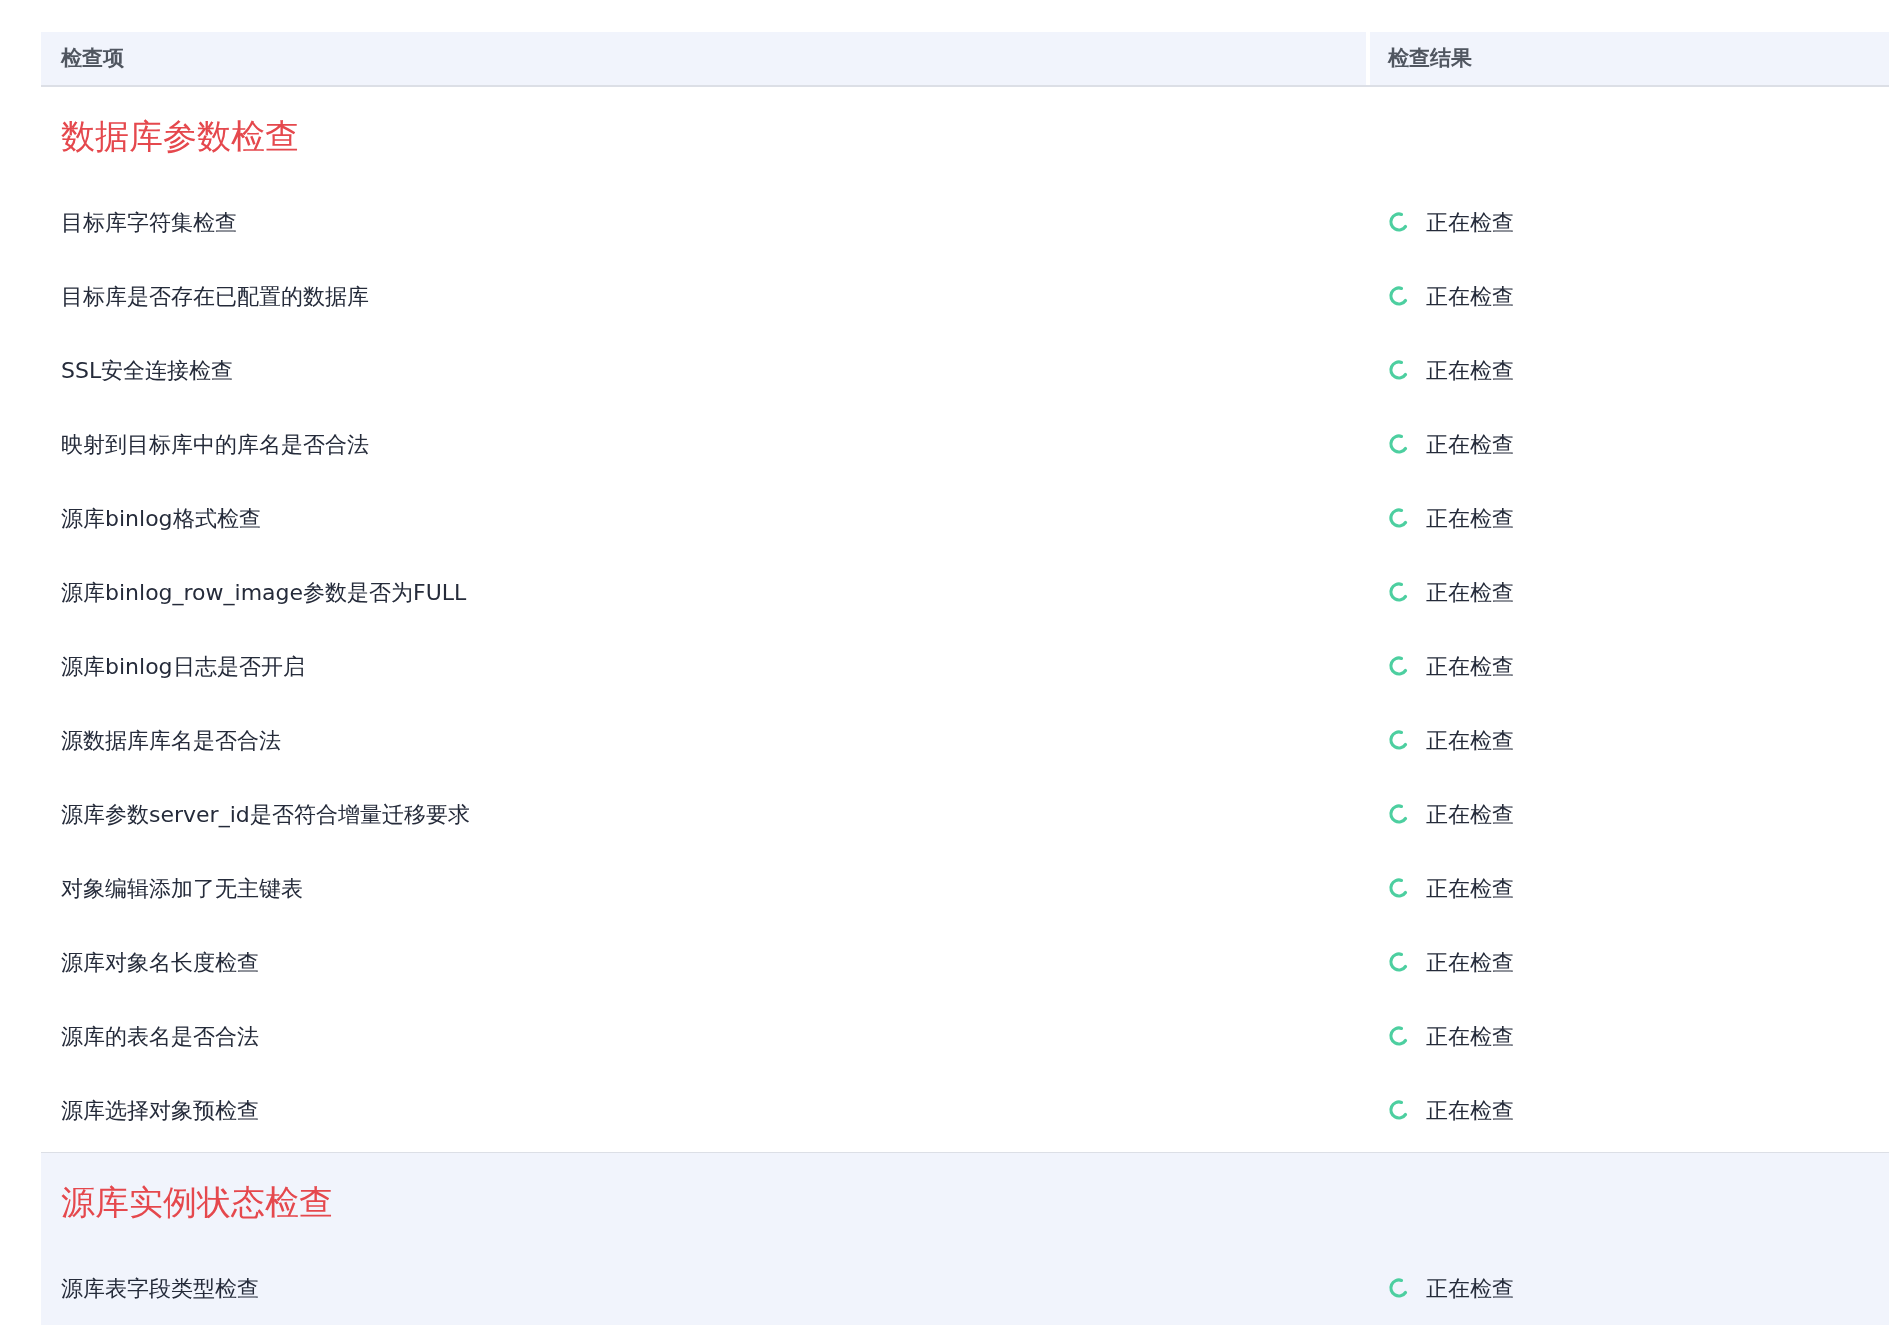 The height and width of the screenshot is (1325, 1889). I want to click on check-item: 源库对象名长度检查, so click(160, 962).